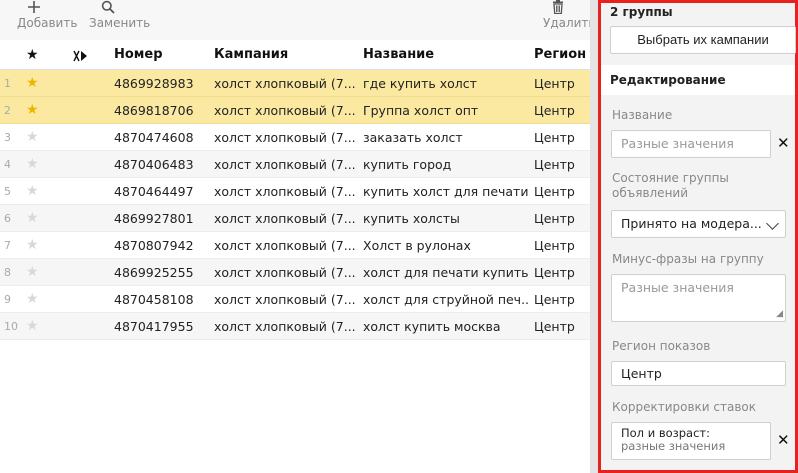 The height and width of the screenshot is (473, 798). I want to click on row-number: 2, so click(7, 110).